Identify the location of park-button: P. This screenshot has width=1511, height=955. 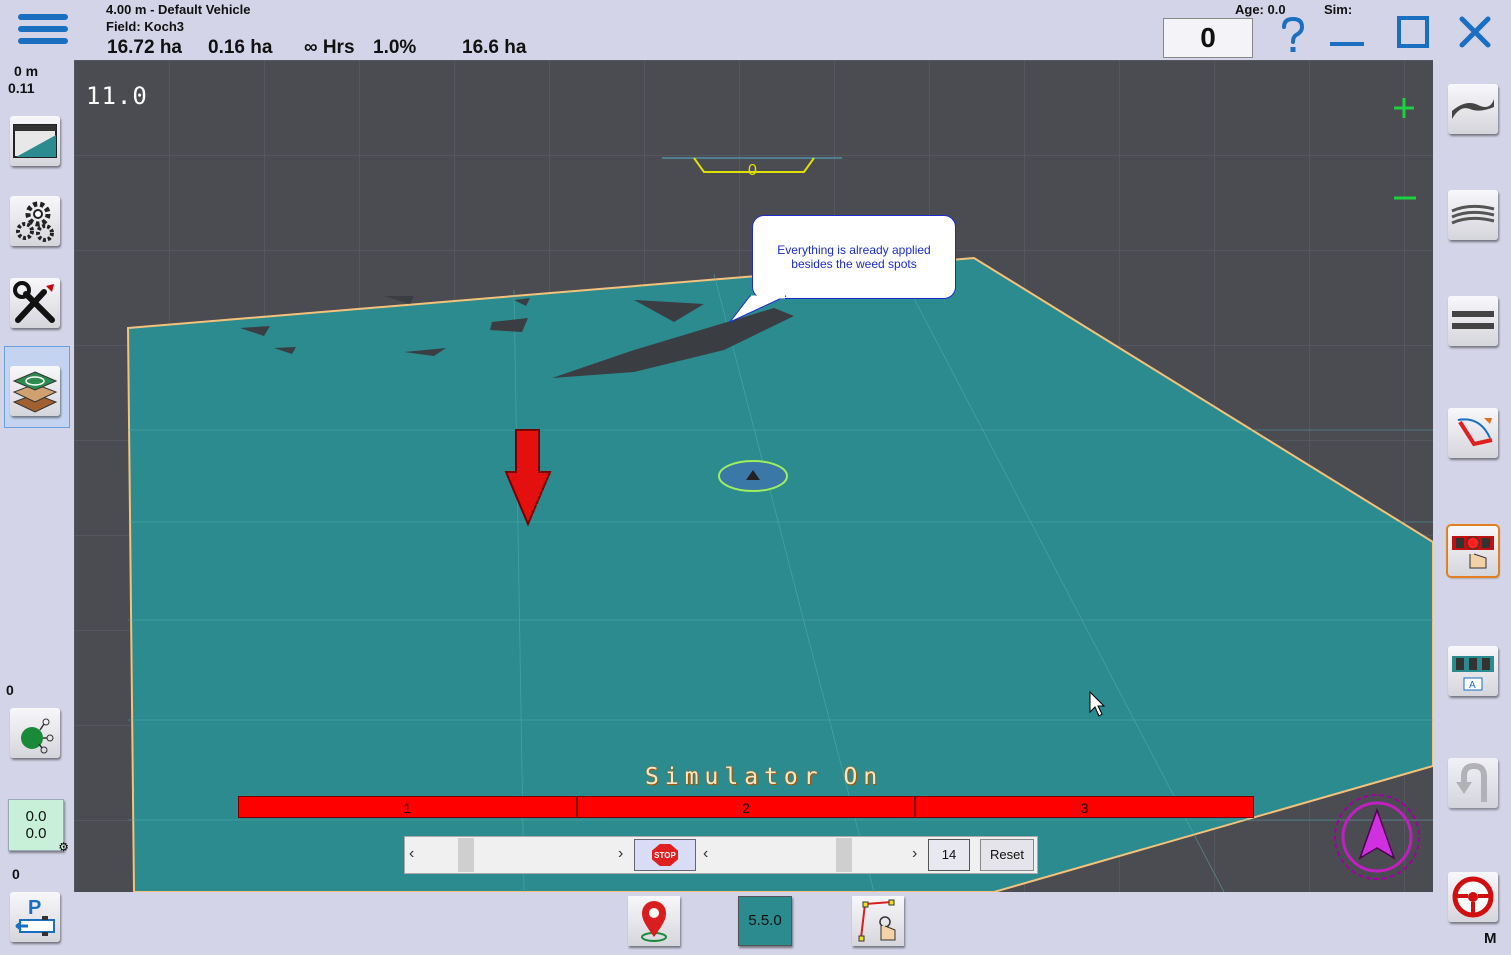
(35, 917).